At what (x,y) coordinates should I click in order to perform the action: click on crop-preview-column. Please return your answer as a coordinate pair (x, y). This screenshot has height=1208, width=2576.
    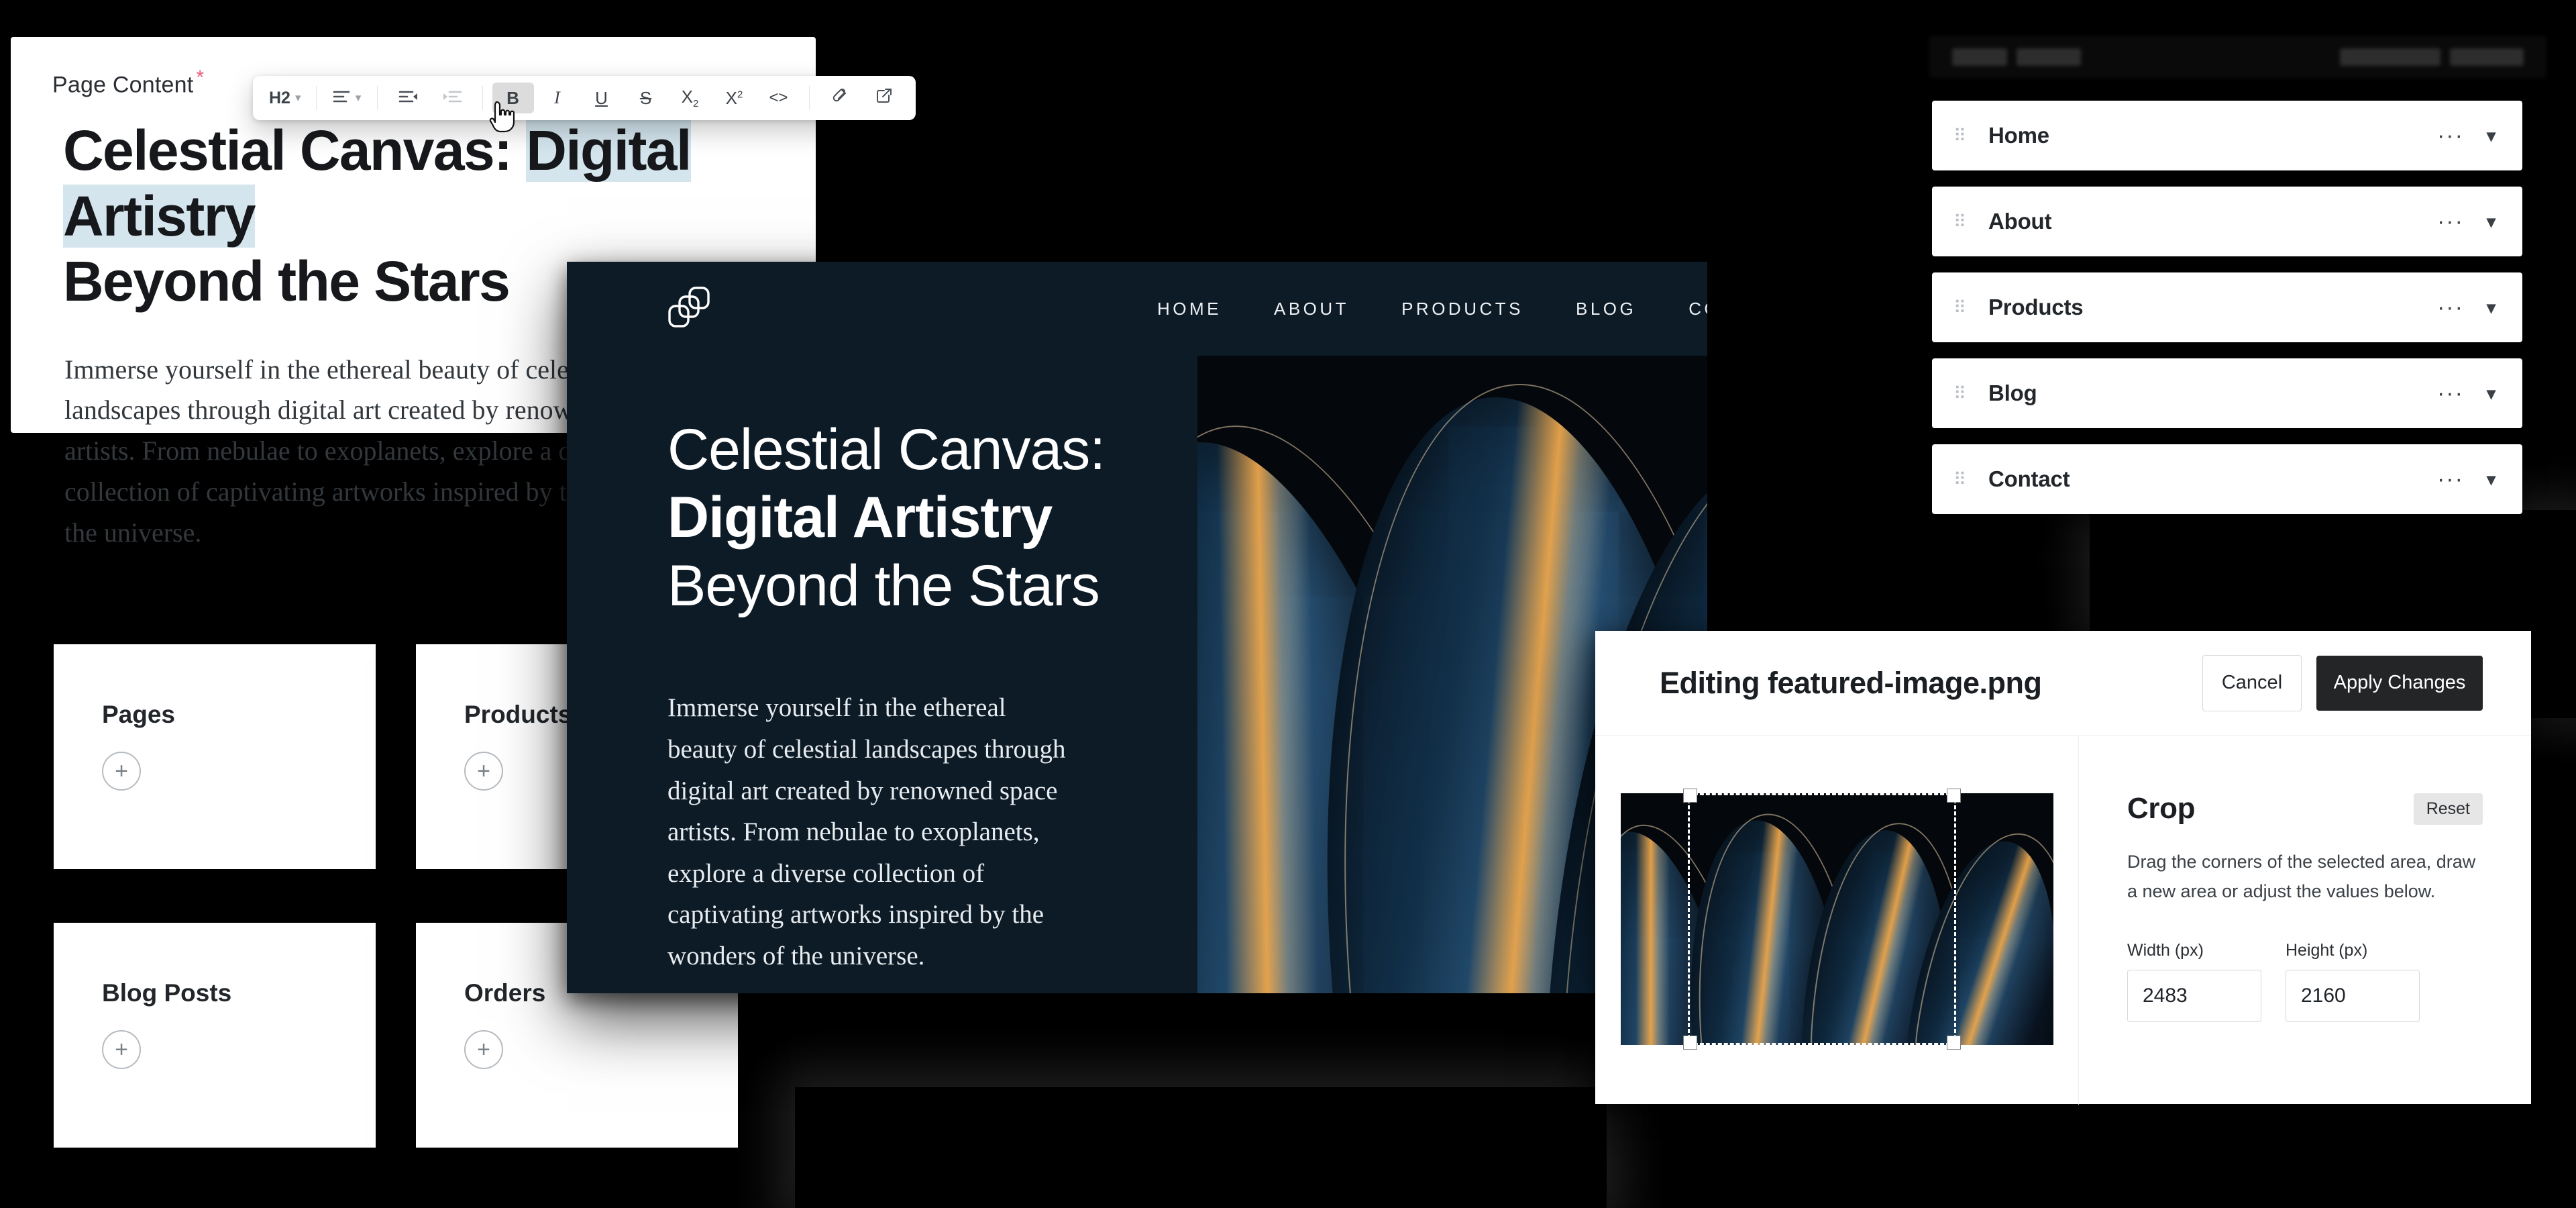
    Looking at the image, I should click on (1837, 920).